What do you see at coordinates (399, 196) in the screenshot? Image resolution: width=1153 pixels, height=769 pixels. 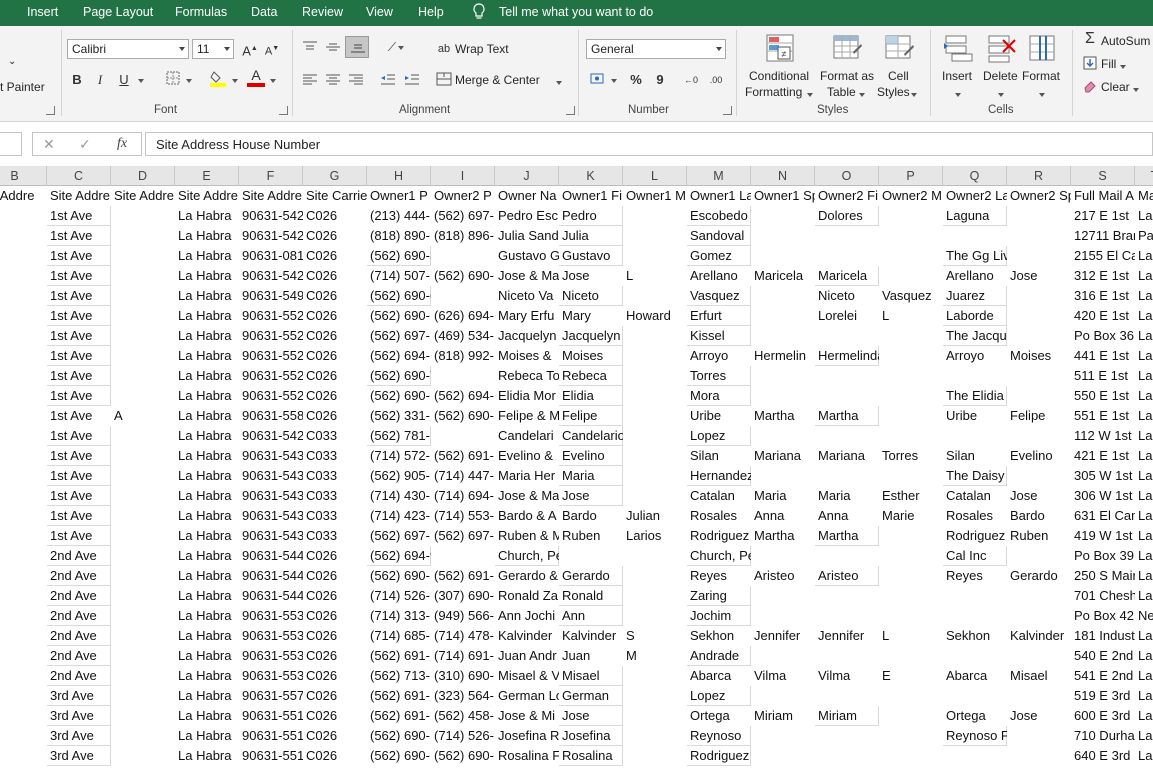 I see `header-cell: Owner1 P` at bounding box center [399, 196].